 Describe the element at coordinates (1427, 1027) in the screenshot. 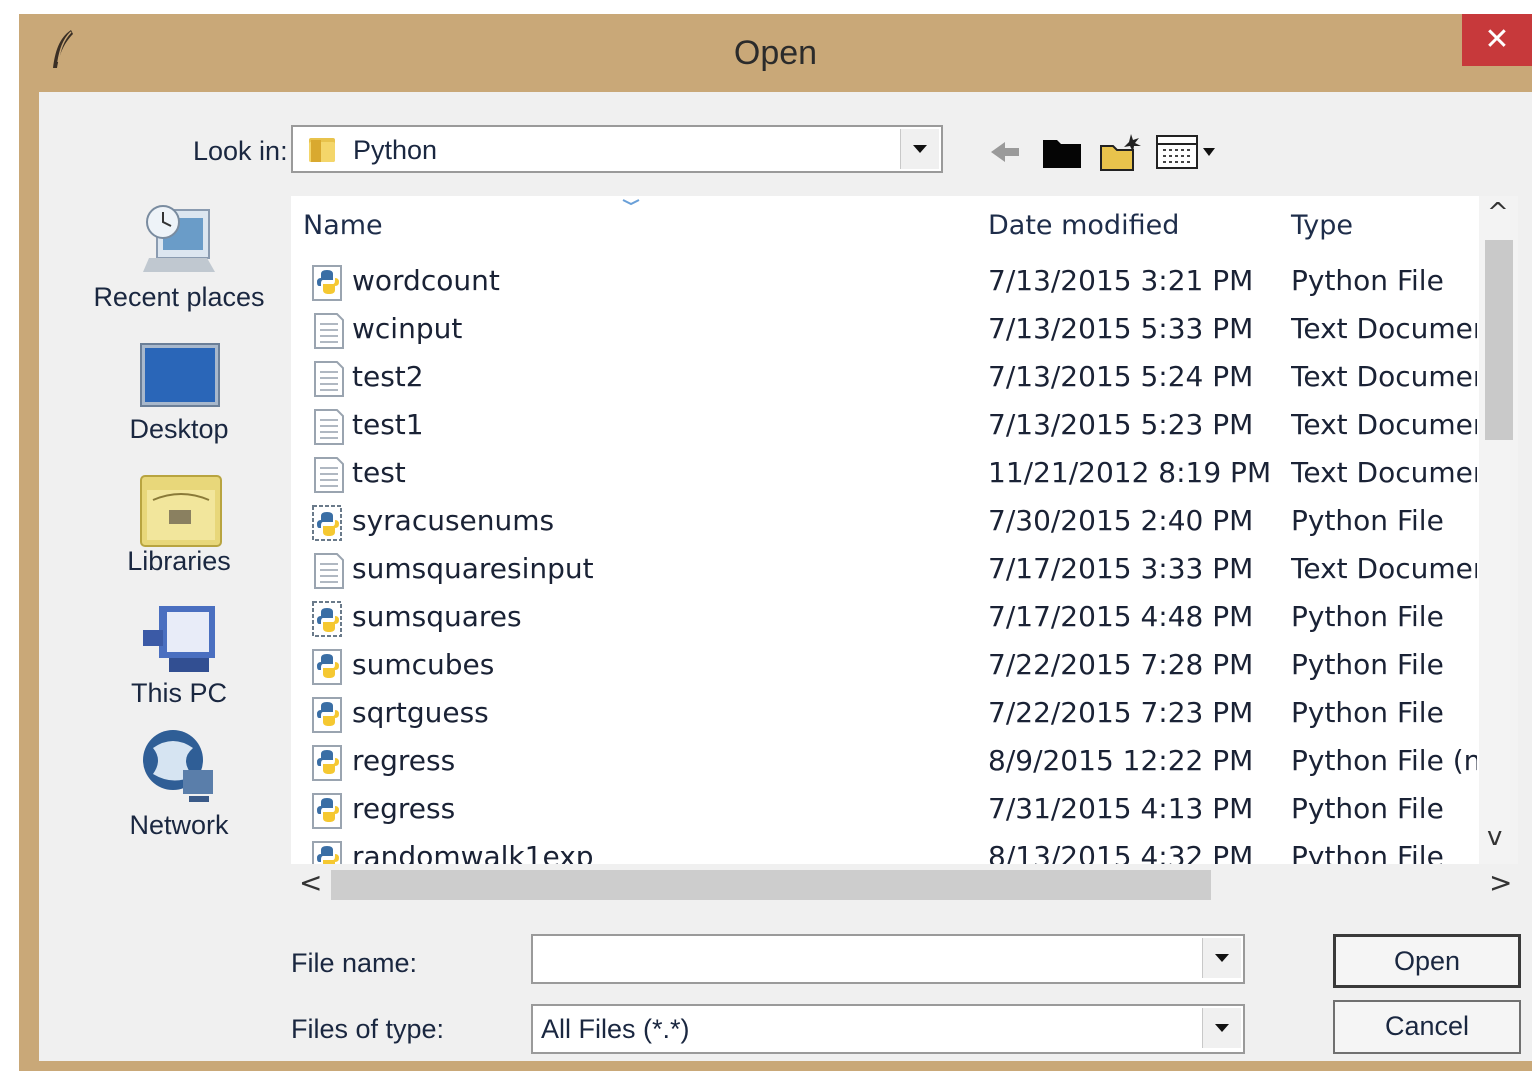

I see `cancel-button: Cancel` at that location.